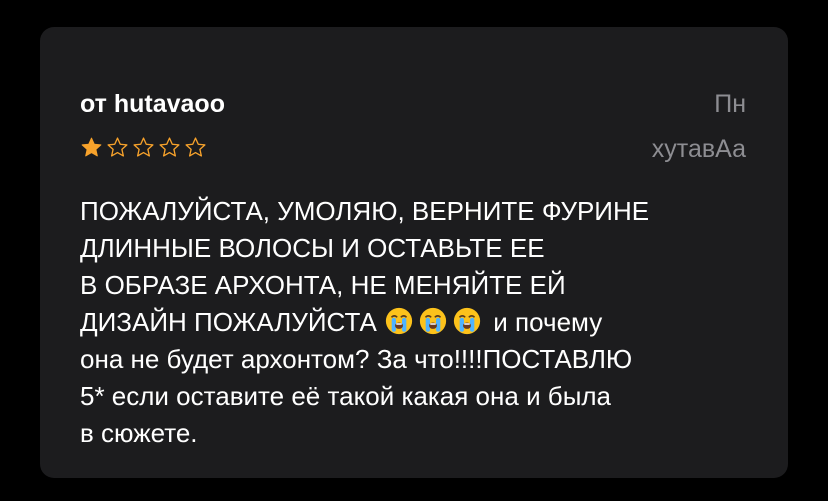  Describe the element at coordinates (91, 147) in the screenshot. I see `star-filled-icon` at that location.